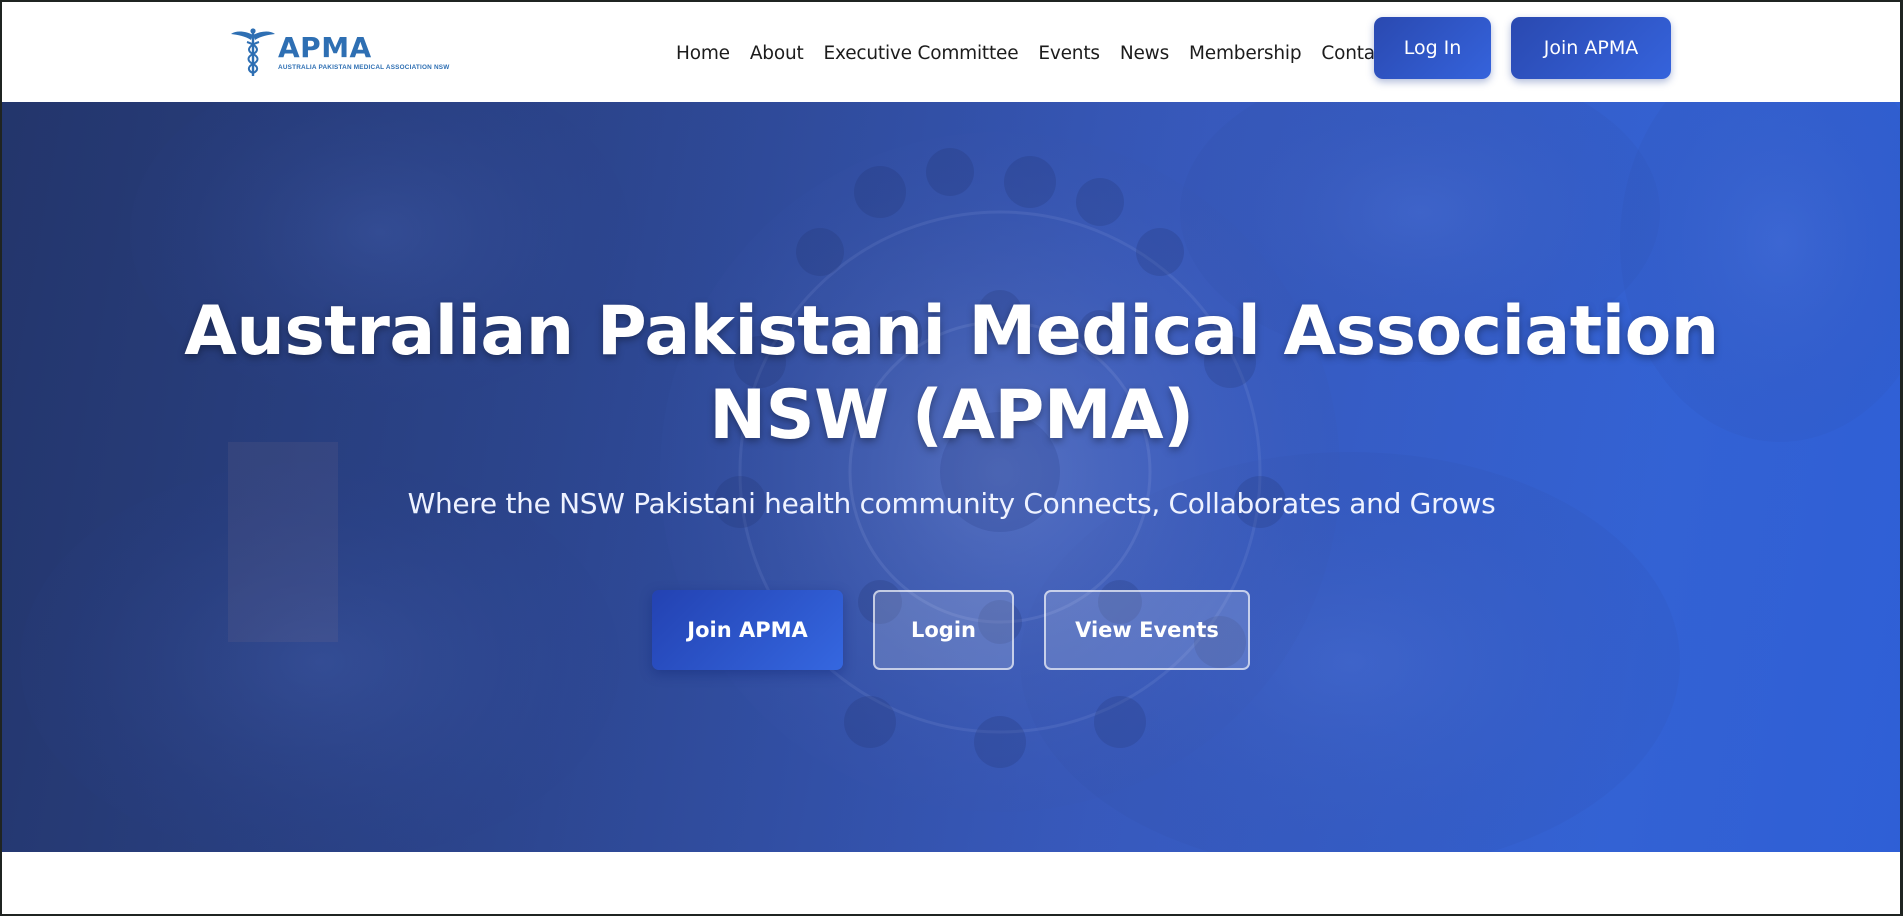 The height and width of the screenshot is (916, 1903). What do you see at coordinates (703, 53) in the screenshot?
I see `nav-home: Home` at bounding box center [703, 53].